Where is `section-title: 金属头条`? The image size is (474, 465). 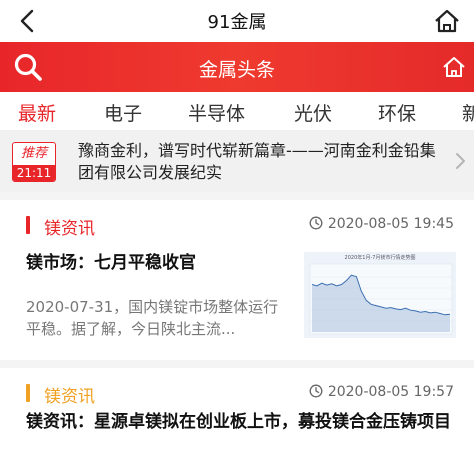
section-title: 金属头条 is located at coordinates (236, 70).